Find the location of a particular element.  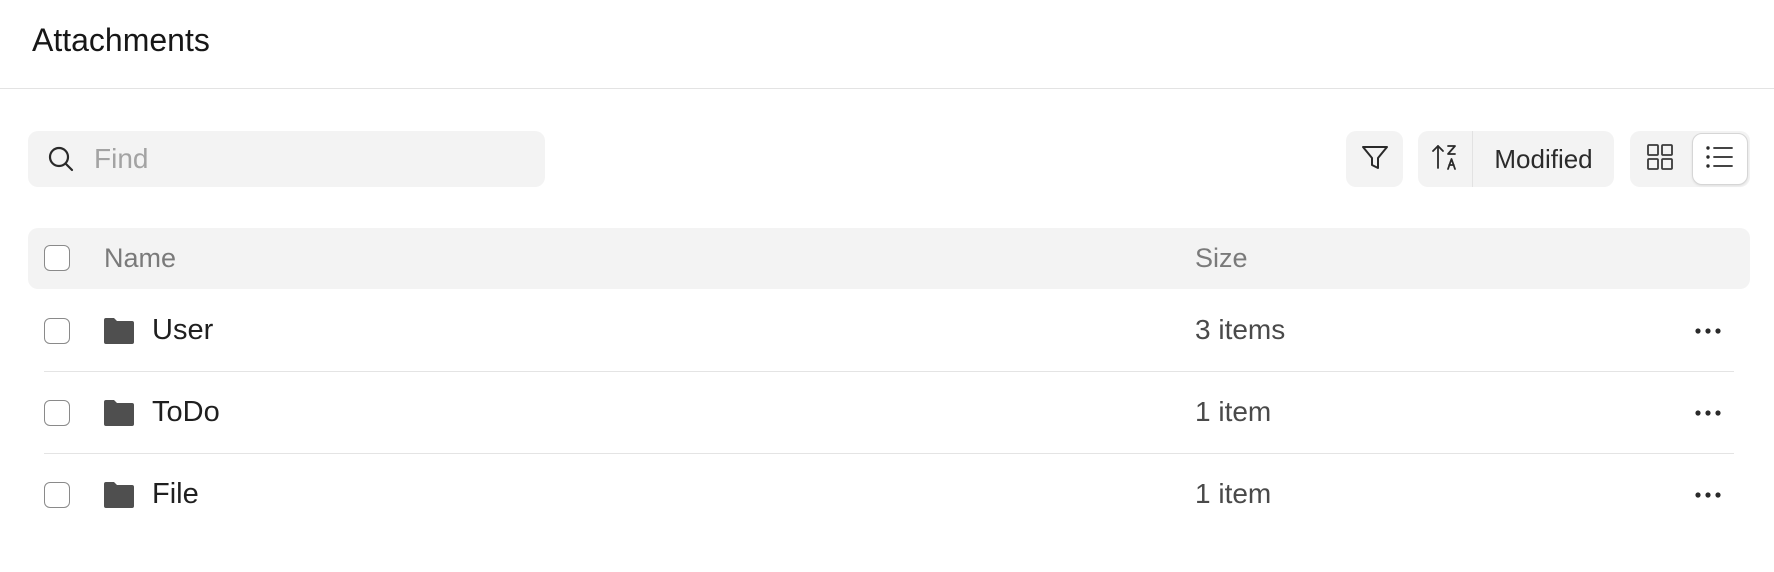

view-toggle is located at coordinates (1690, 159).